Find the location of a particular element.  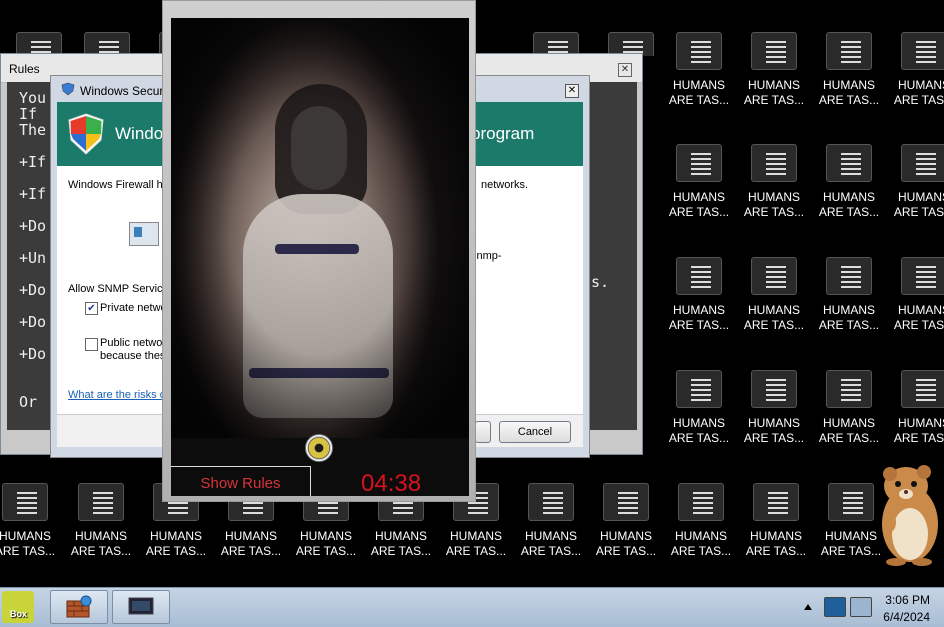

firewall-icon is located at coordinates (79, 606).